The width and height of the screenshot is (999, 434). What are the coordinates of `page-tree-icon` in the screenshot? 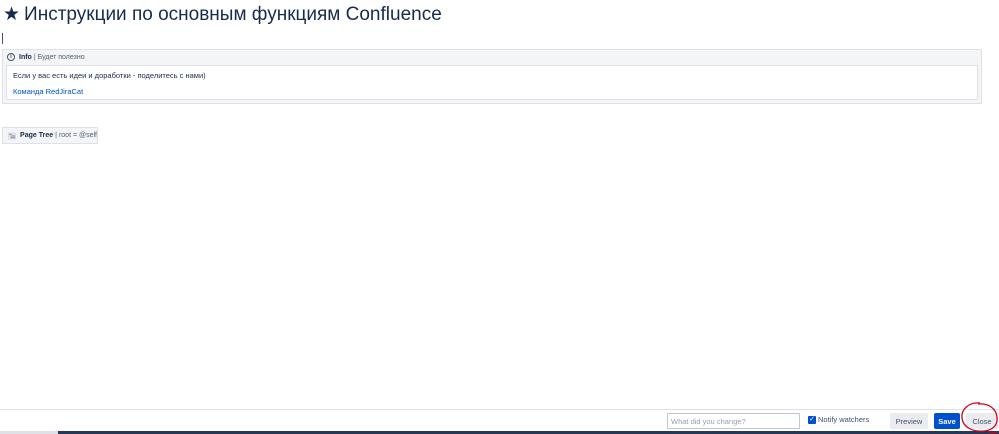 It's located at (12, 135).